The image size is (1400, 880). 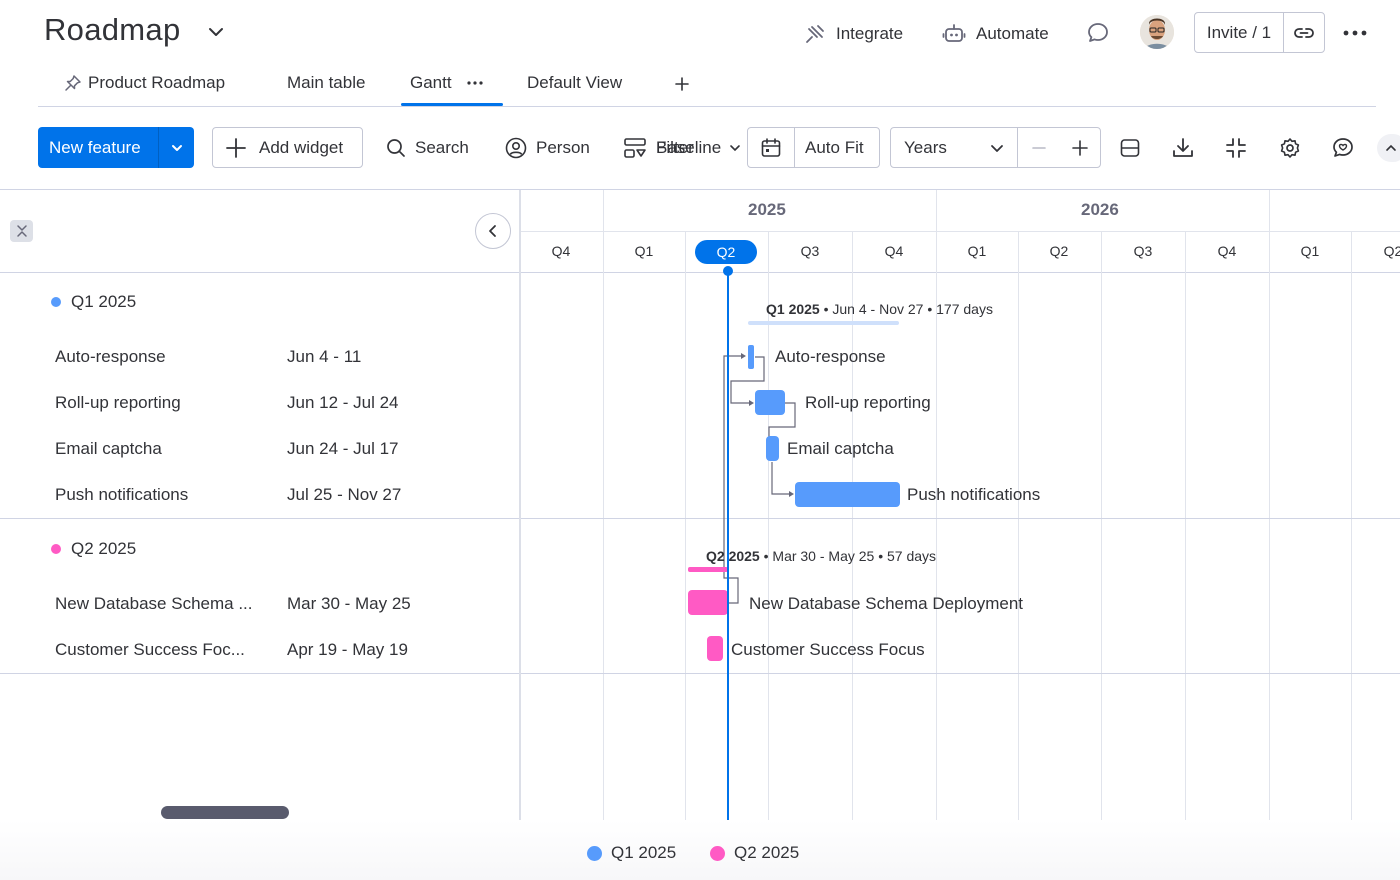 I want to click on integrate-icon, so click(x=815, y=34).